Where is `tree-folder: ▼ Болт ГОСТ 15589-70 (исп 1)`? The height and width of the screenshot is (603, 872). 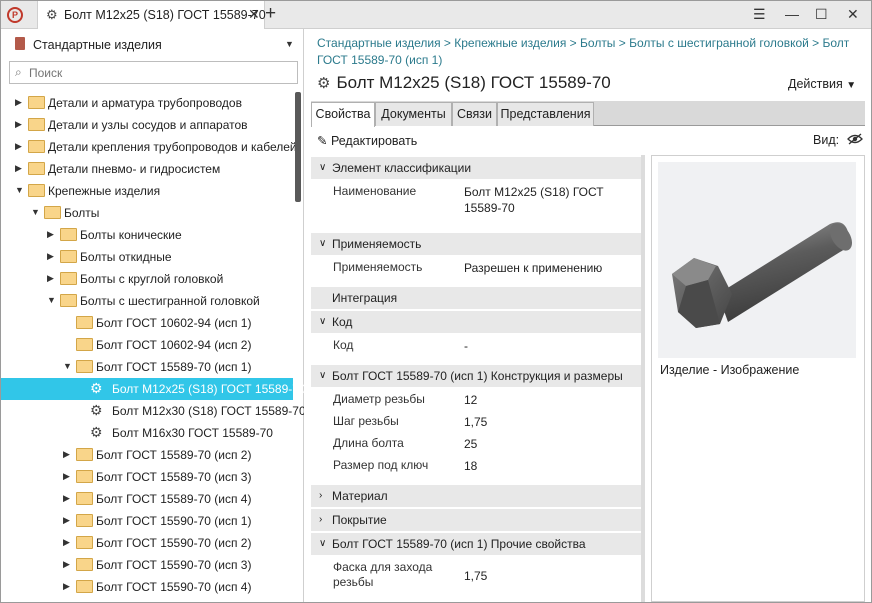 tree-folder: ▼ Болт ГОСТ 15589-70 (исп 1) is located at coordinates (149, 367).